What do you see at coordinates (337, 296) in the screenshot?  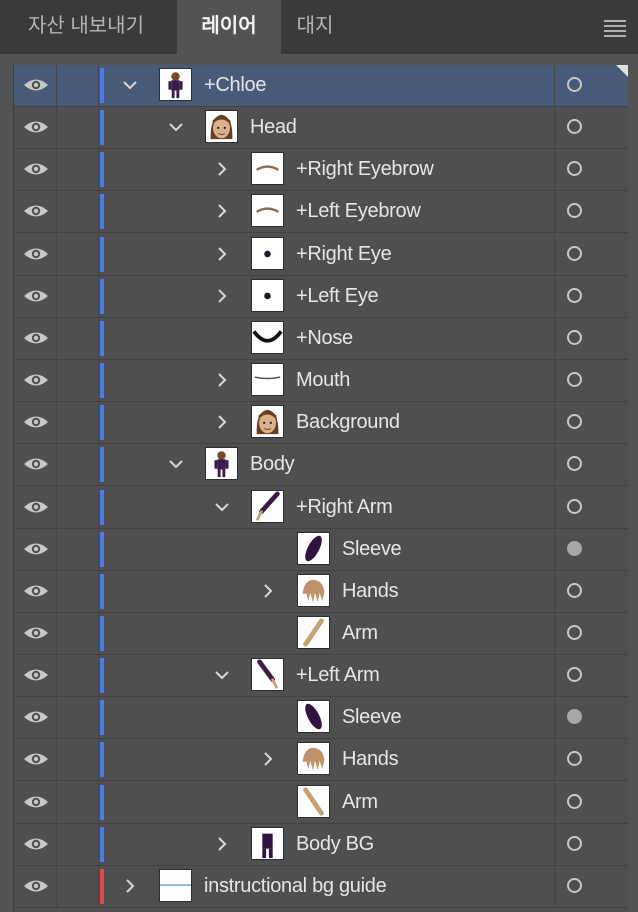 I see `layer-name: +Left Eye` at bounding box center [337, 296].